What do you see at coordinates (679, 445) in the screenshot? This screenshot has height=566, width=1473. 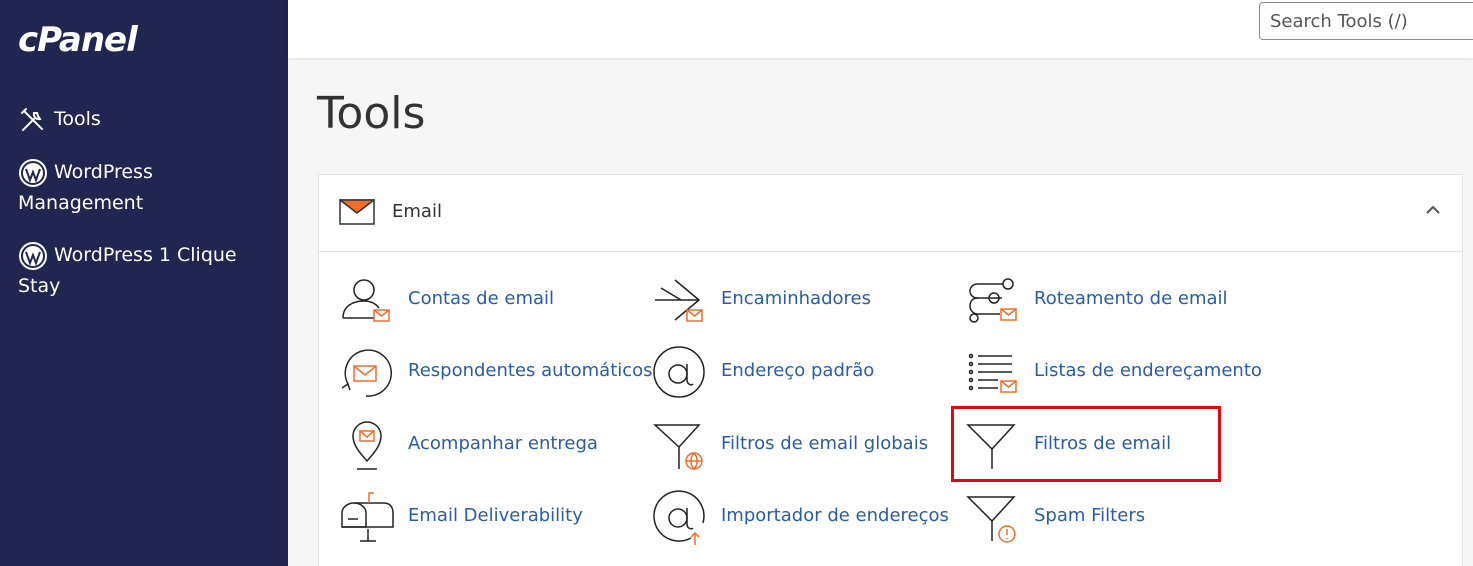 I see `global-email-filters-icon` at bounding box center [679, 445].